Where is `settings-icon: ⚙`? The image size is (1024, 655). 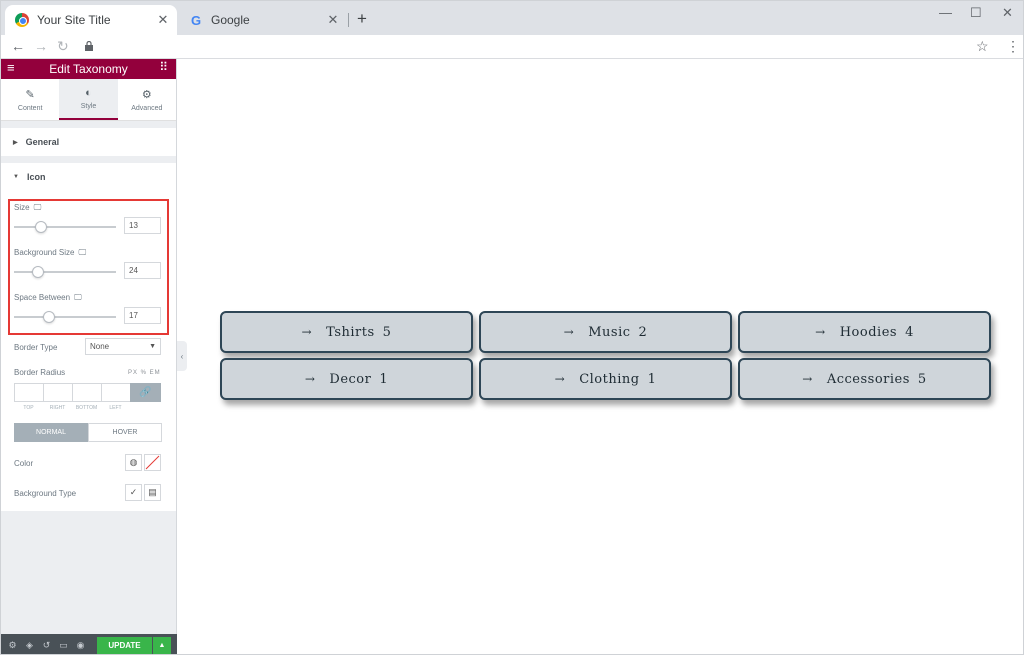 settings-icon: ⚙ is located at coordinates (12, 645).